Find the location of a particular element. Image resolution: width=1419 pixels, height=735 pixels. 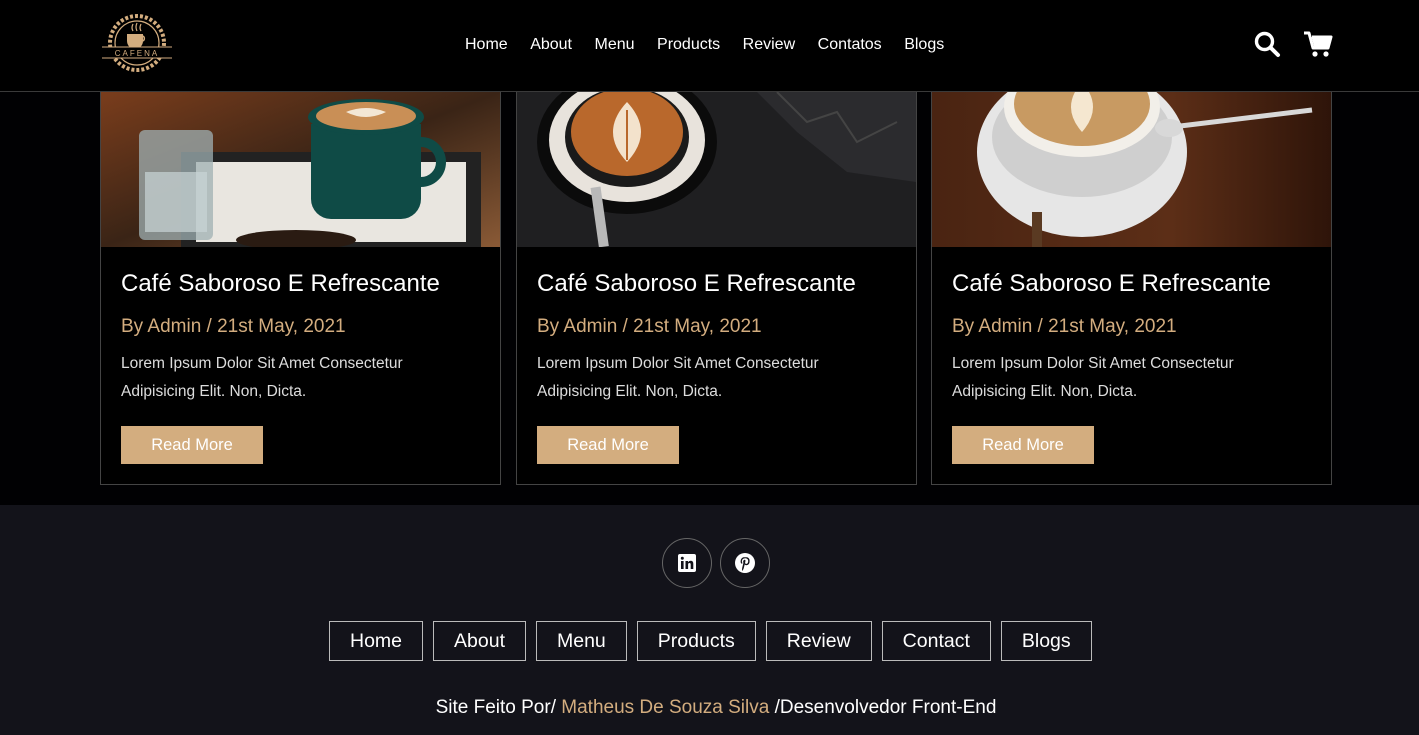

footer-link-review: Review is located at coordinates (818, 641).